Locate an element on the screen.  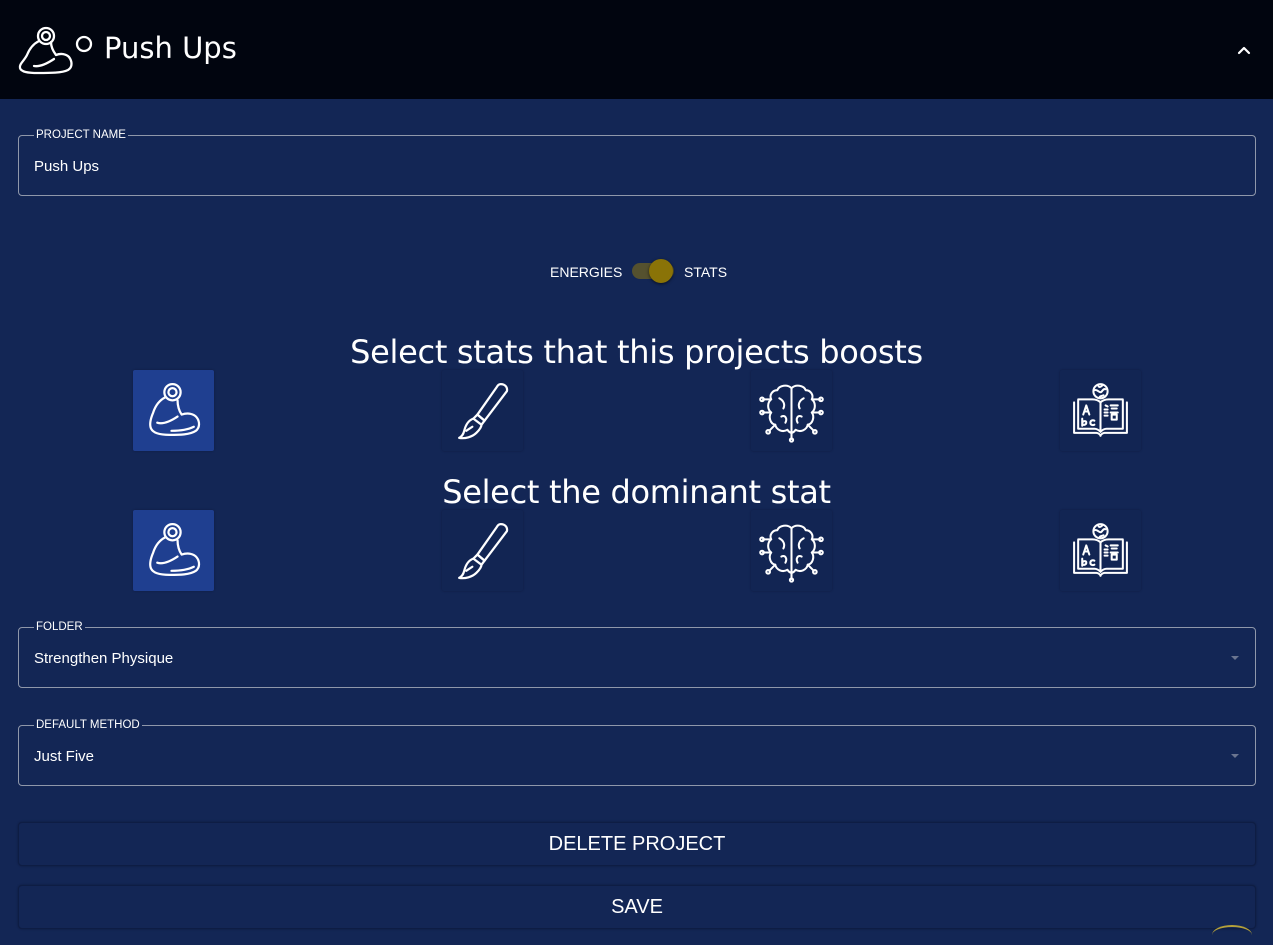
dominant-stat-strength is located at coordinates (173, 550).